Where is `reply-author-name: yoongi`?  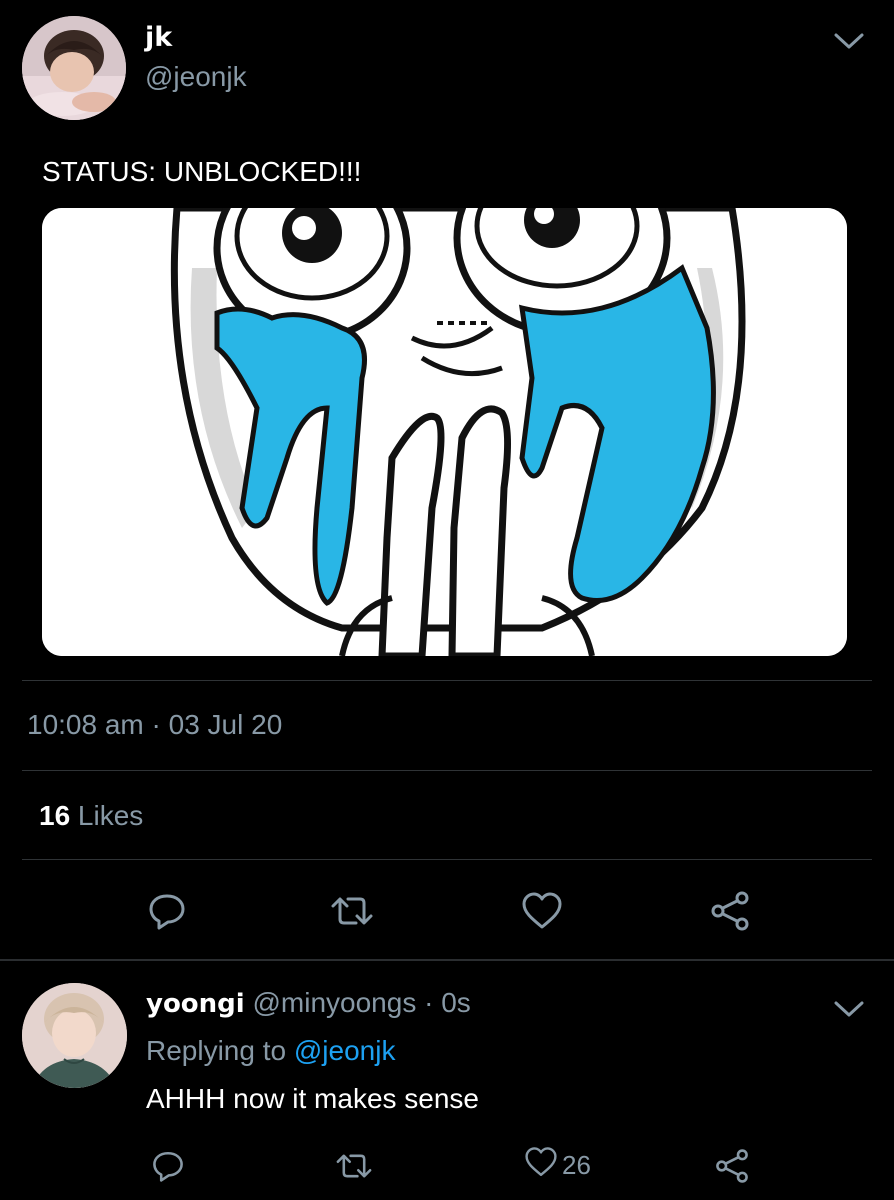 reply-author-name: yoongi is located at coordinates (195, 1004).